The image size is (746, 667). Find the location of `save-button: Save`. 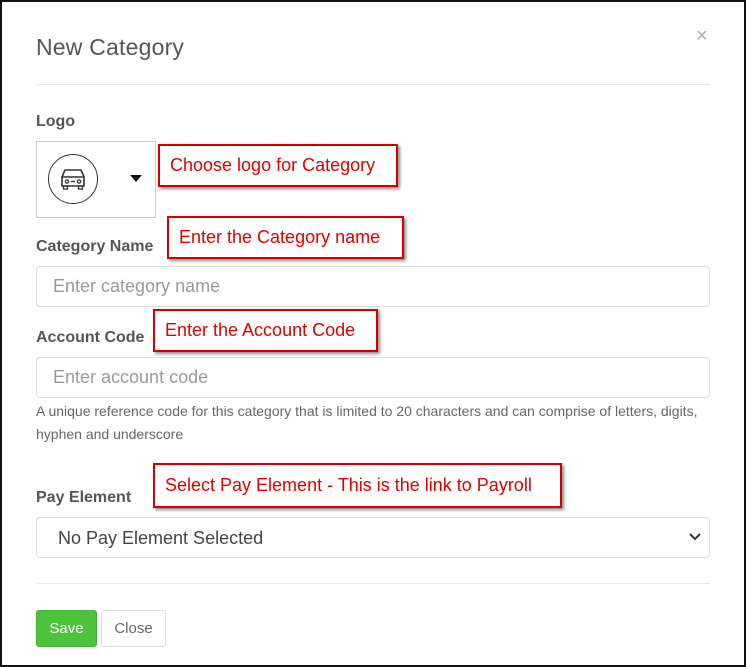

save-button: Save is located at coordinates (66, 628).